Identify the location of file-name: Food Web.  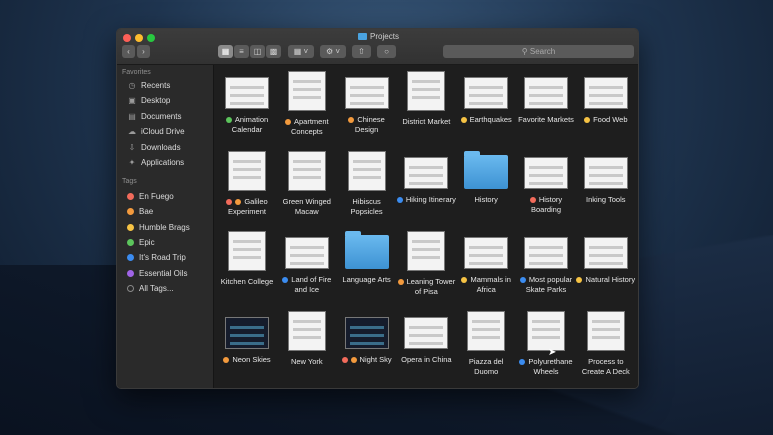
(610, 119).